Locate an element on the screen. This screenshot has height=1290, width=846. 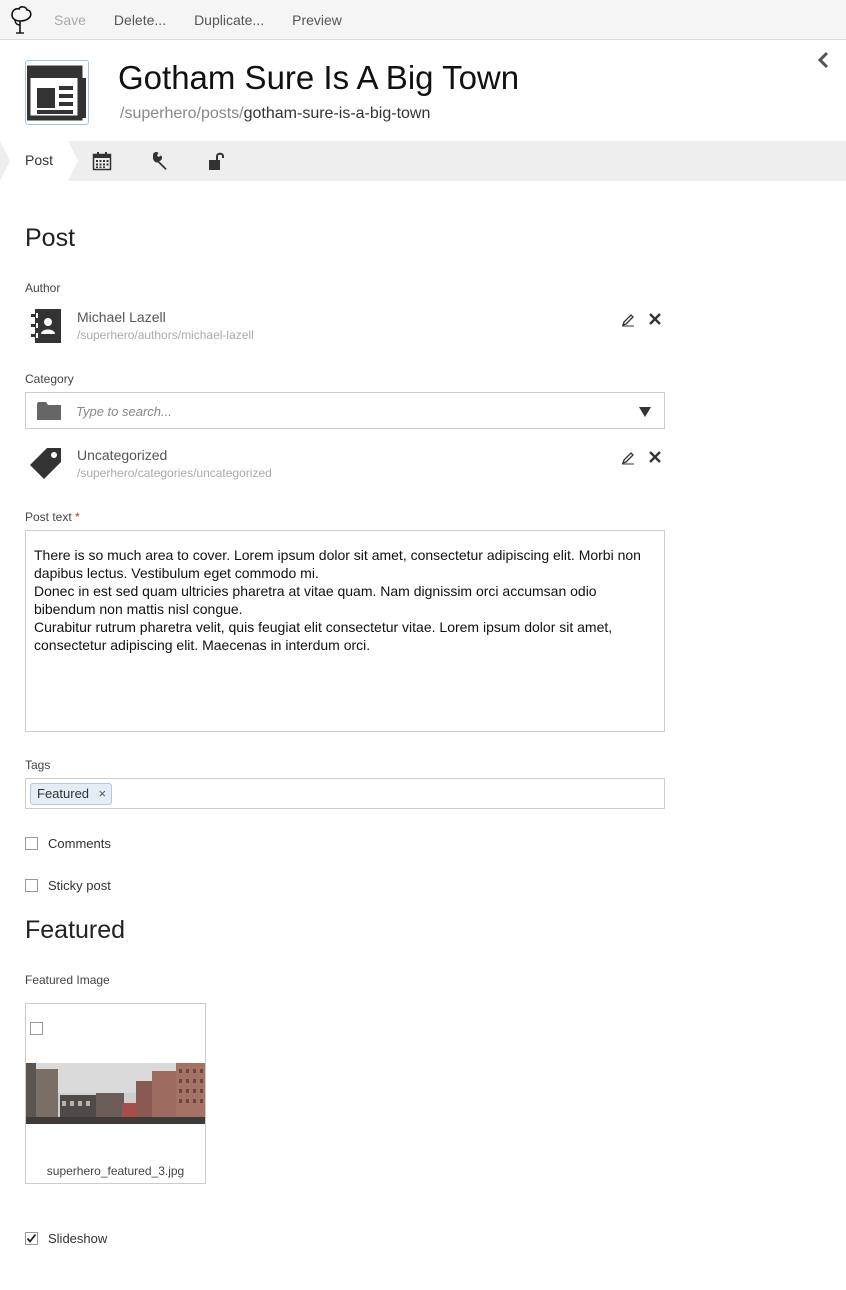
author-path: /superhero/authors/michael-lazell is located at coordinates (165, 335).